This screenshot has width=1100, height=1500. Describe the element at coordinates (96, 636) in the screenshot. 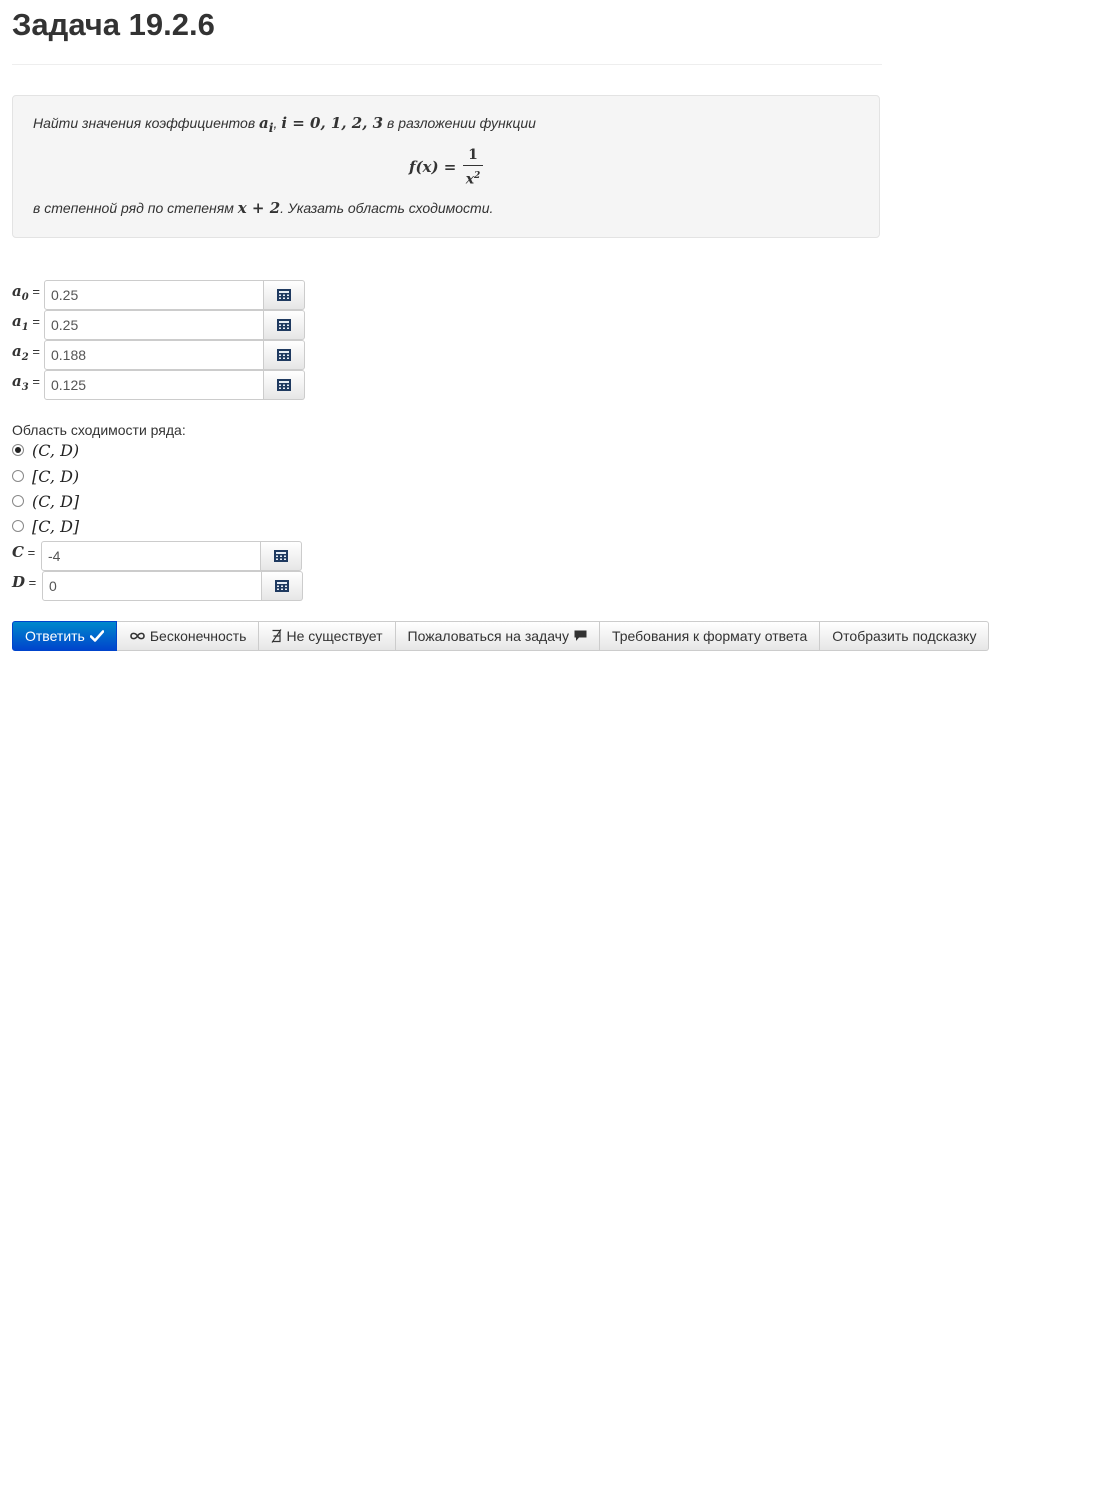

I see `check-icon` at that location.